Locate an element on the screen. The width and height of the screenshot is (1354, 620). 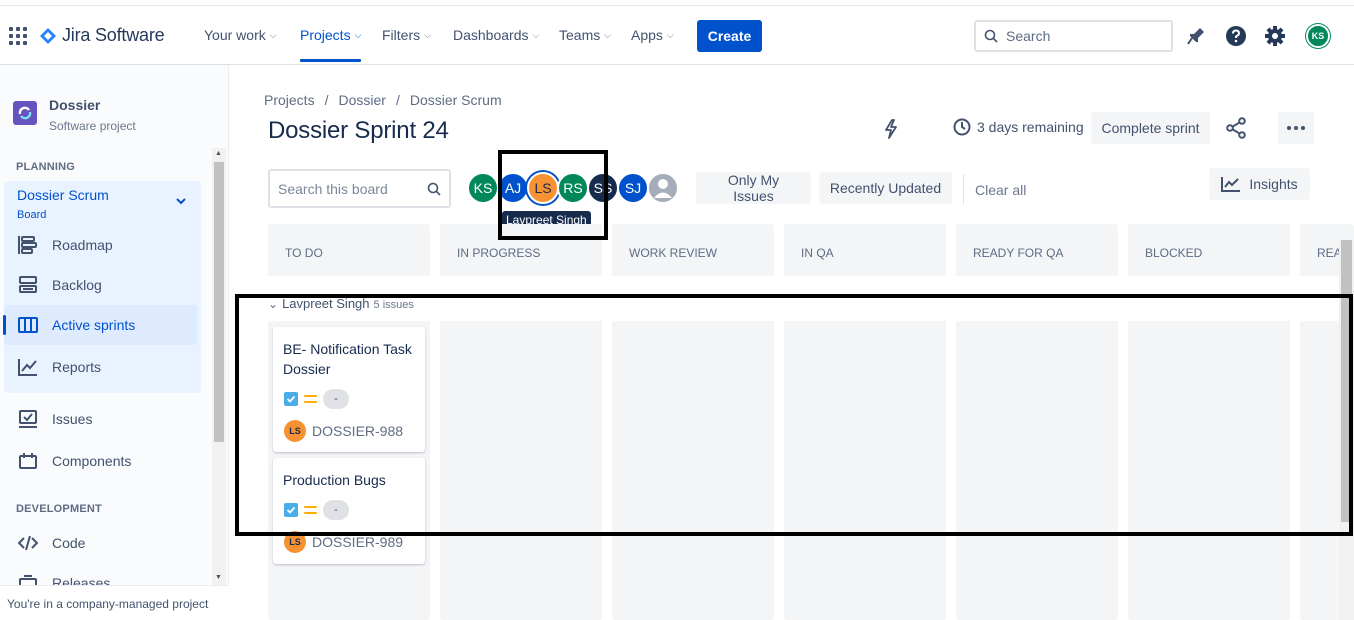
insights-button: Insights is located at coordinates (1259, 184).